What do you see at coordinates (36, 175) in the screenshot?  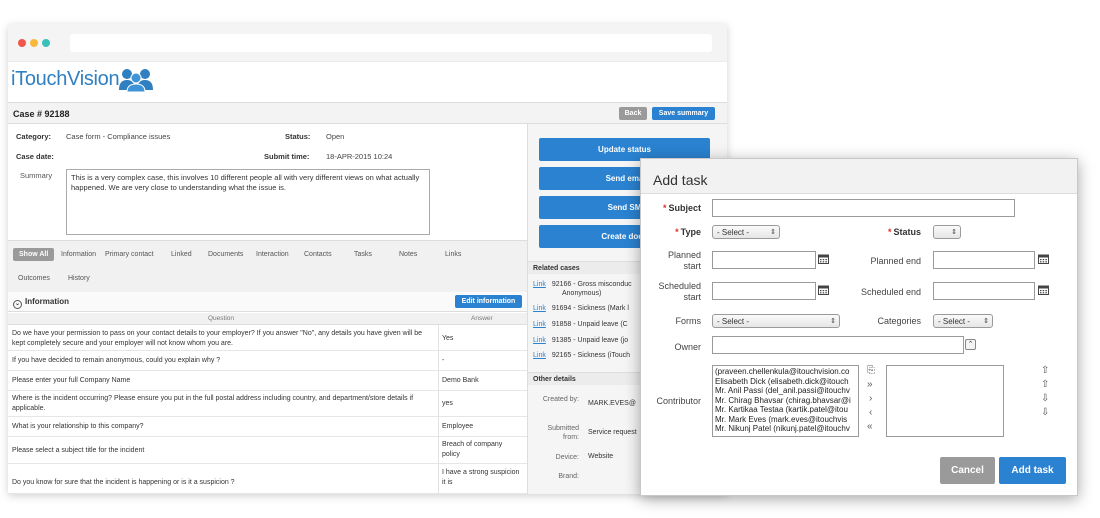 I see `summary-label: Summary` at bounding box center [36, 175].